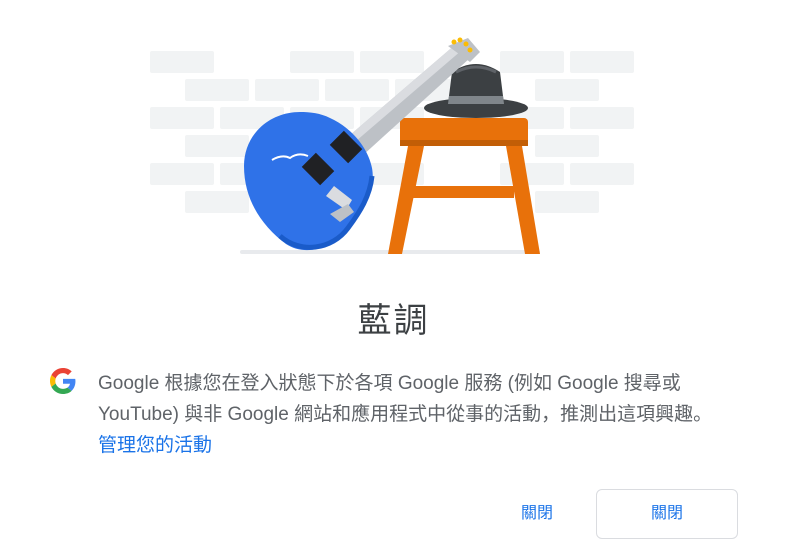 This screenshot has height=560, width=787. I want to click on stool, so click(464, 186).